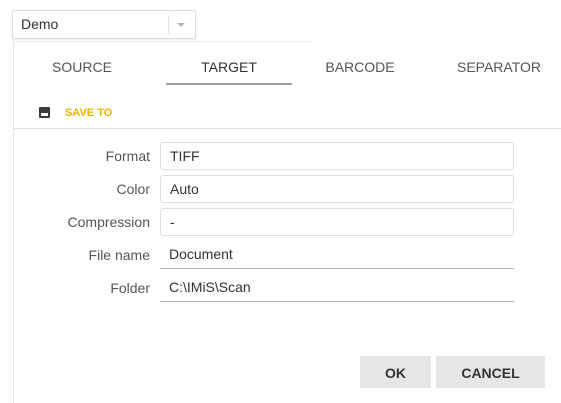 This screenshot has width=561, height=403. What do you see at coordinates (13, 222) in the screenshot?
I see `panel-left-border` at bounding box center [13, 222].